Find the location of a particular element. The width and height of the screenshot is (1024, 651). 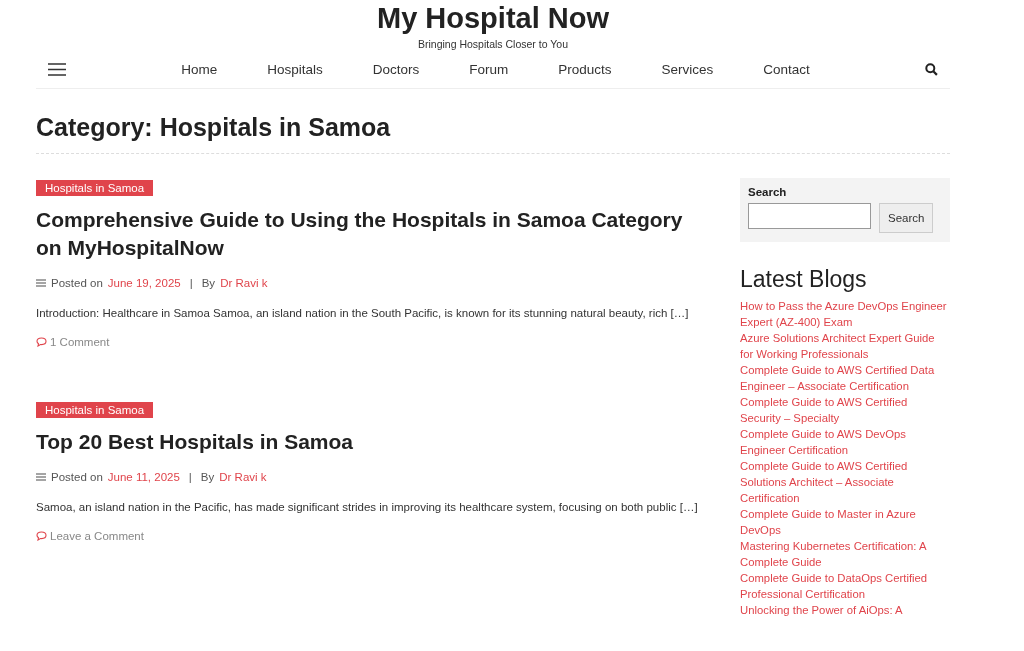

nav-link: Forum is located at coordinates (489, 69).